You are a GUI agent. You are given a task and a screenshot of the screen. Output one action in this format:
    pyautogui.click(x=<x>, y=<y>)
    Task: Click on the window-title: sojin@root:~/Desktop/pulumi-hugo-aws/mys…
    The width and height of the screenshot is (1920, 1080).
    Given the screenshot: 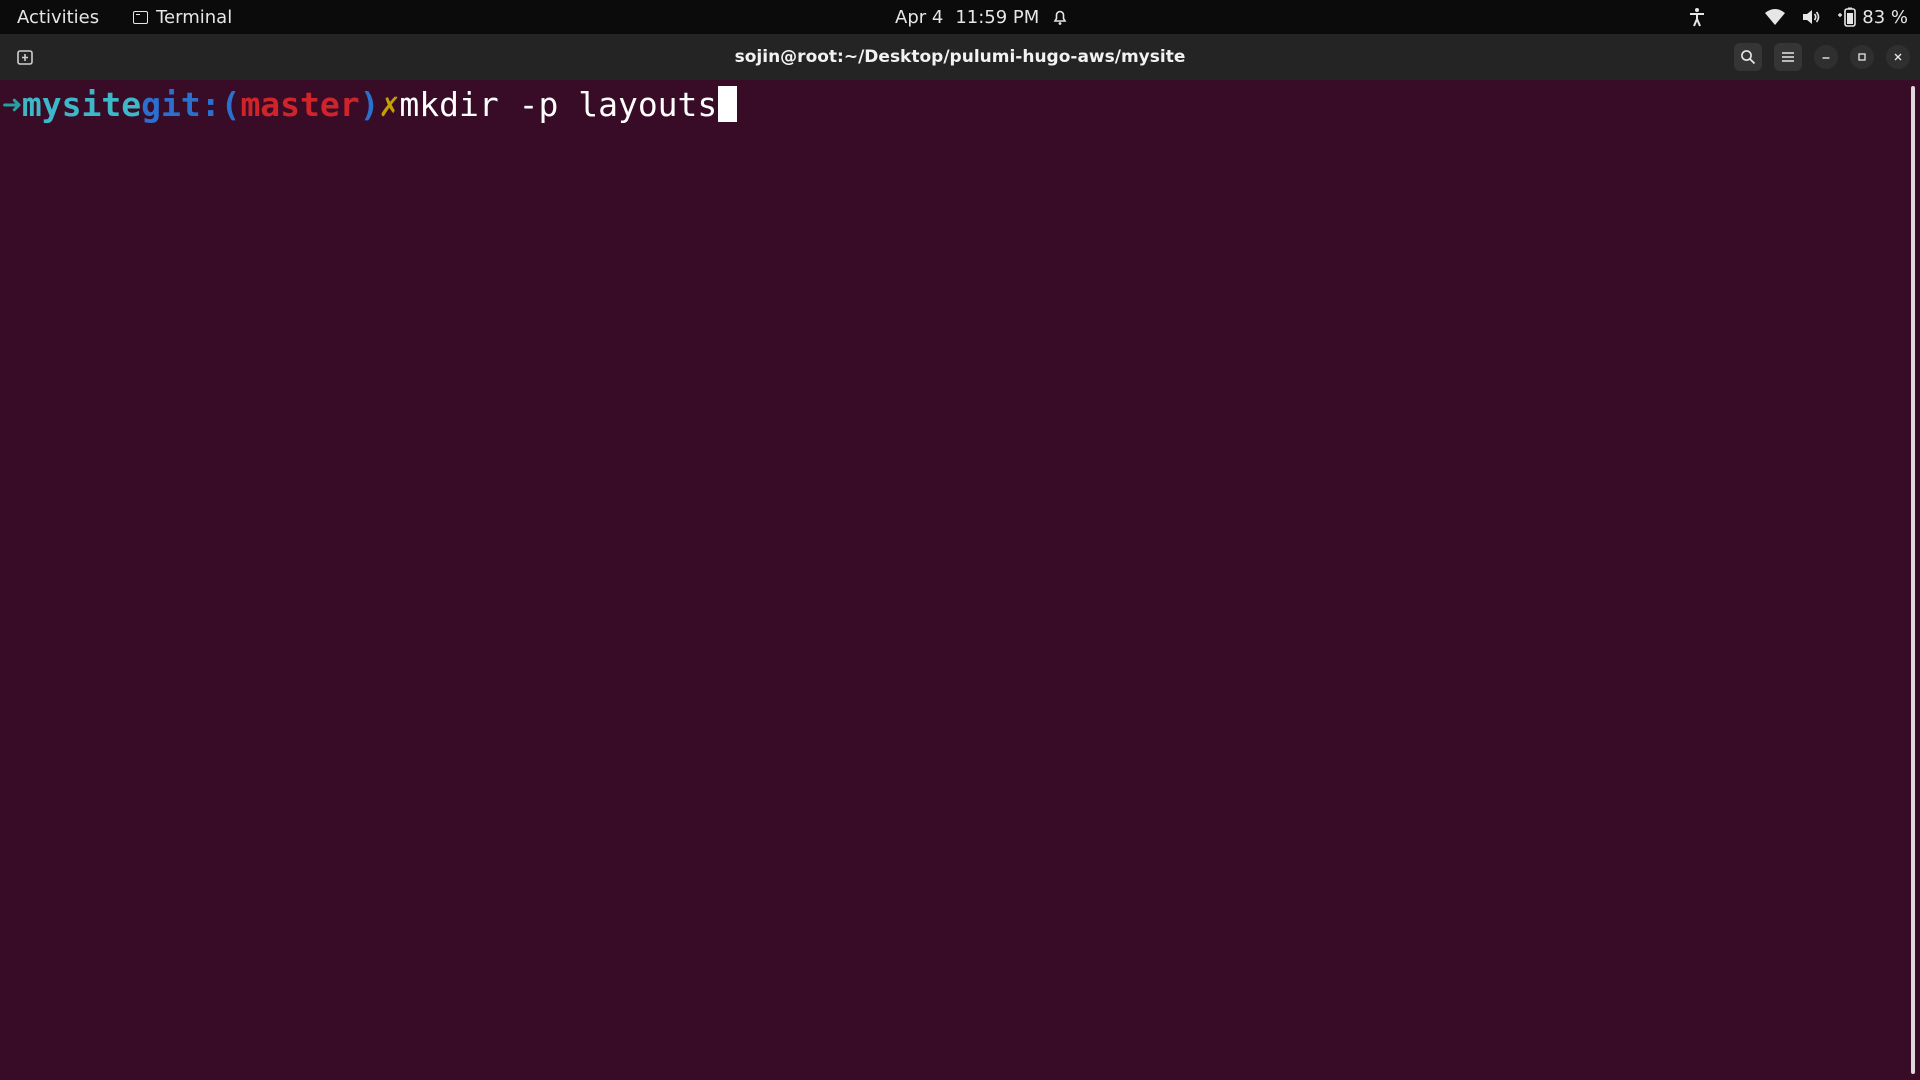 What is the action you would take?
    pyautogui.click(x=960, y=57)
    